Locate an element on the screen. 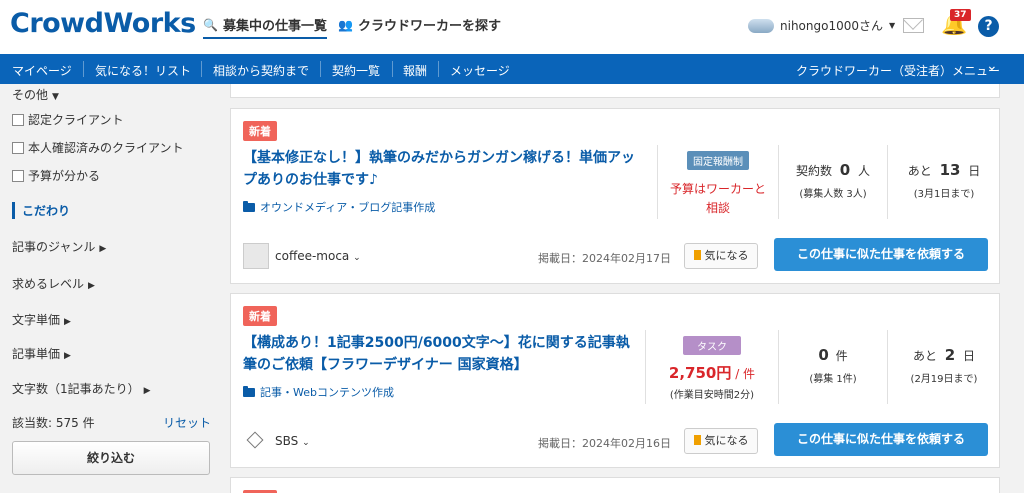  checkbox-certified-client: 認定クライアント is located at coordinates (68, 119).